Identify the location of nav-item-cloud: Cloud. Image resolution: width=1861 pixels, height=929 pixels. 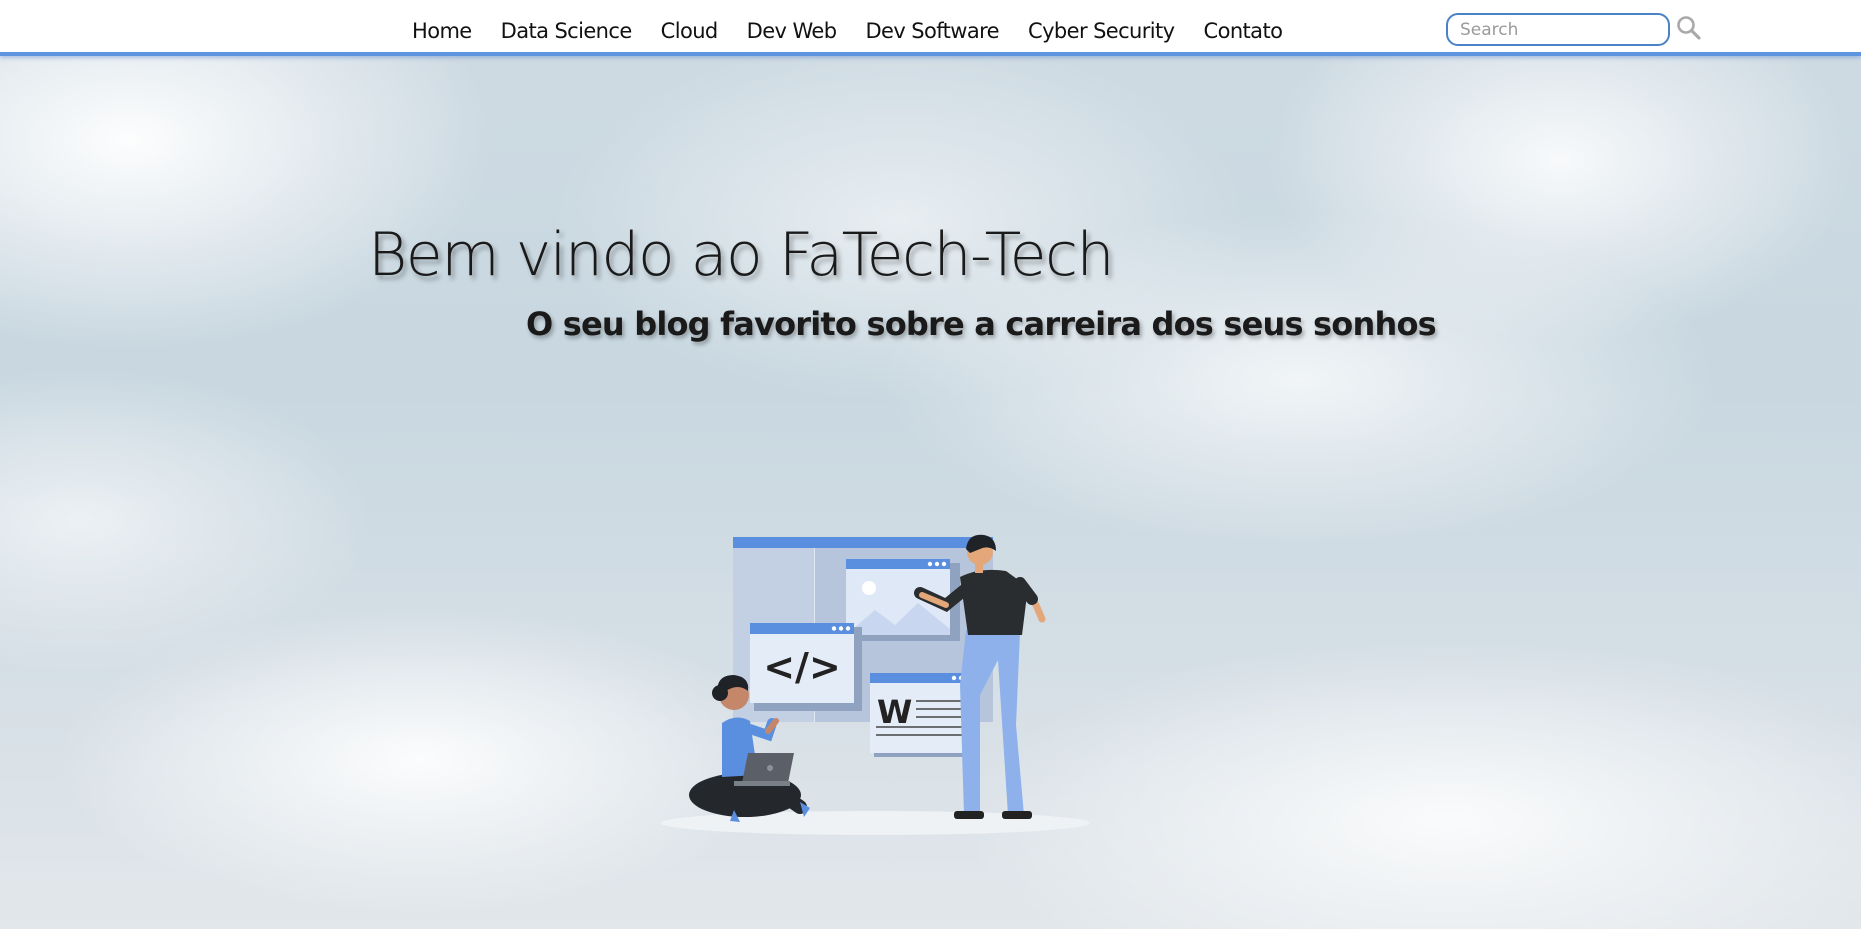
(690, 31).